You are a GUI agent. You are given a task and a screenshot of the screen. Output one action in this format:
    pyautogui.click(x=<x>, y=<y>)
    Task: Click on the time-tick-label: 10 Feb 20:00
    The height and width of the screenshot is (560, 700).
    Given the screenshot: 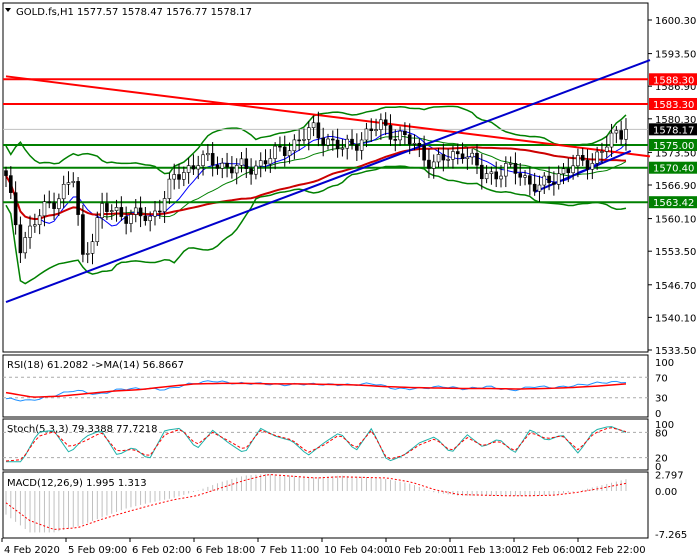 What is the action you would take?
    pyautogui.click(x=421, y=550)
    